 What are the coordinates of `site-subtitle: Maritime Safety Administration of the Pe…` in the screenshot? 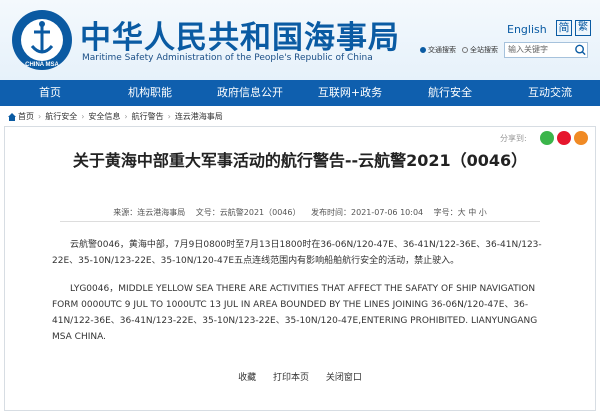 It's located at (227, 58).